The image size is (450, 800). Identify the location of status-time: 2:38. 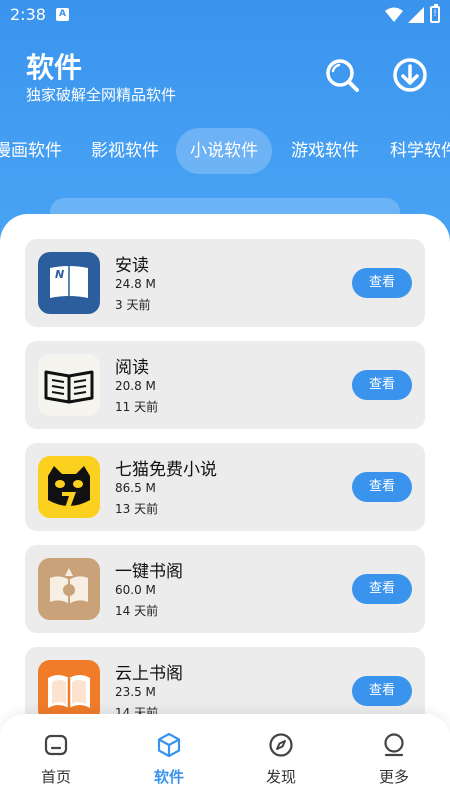
(28, 14).